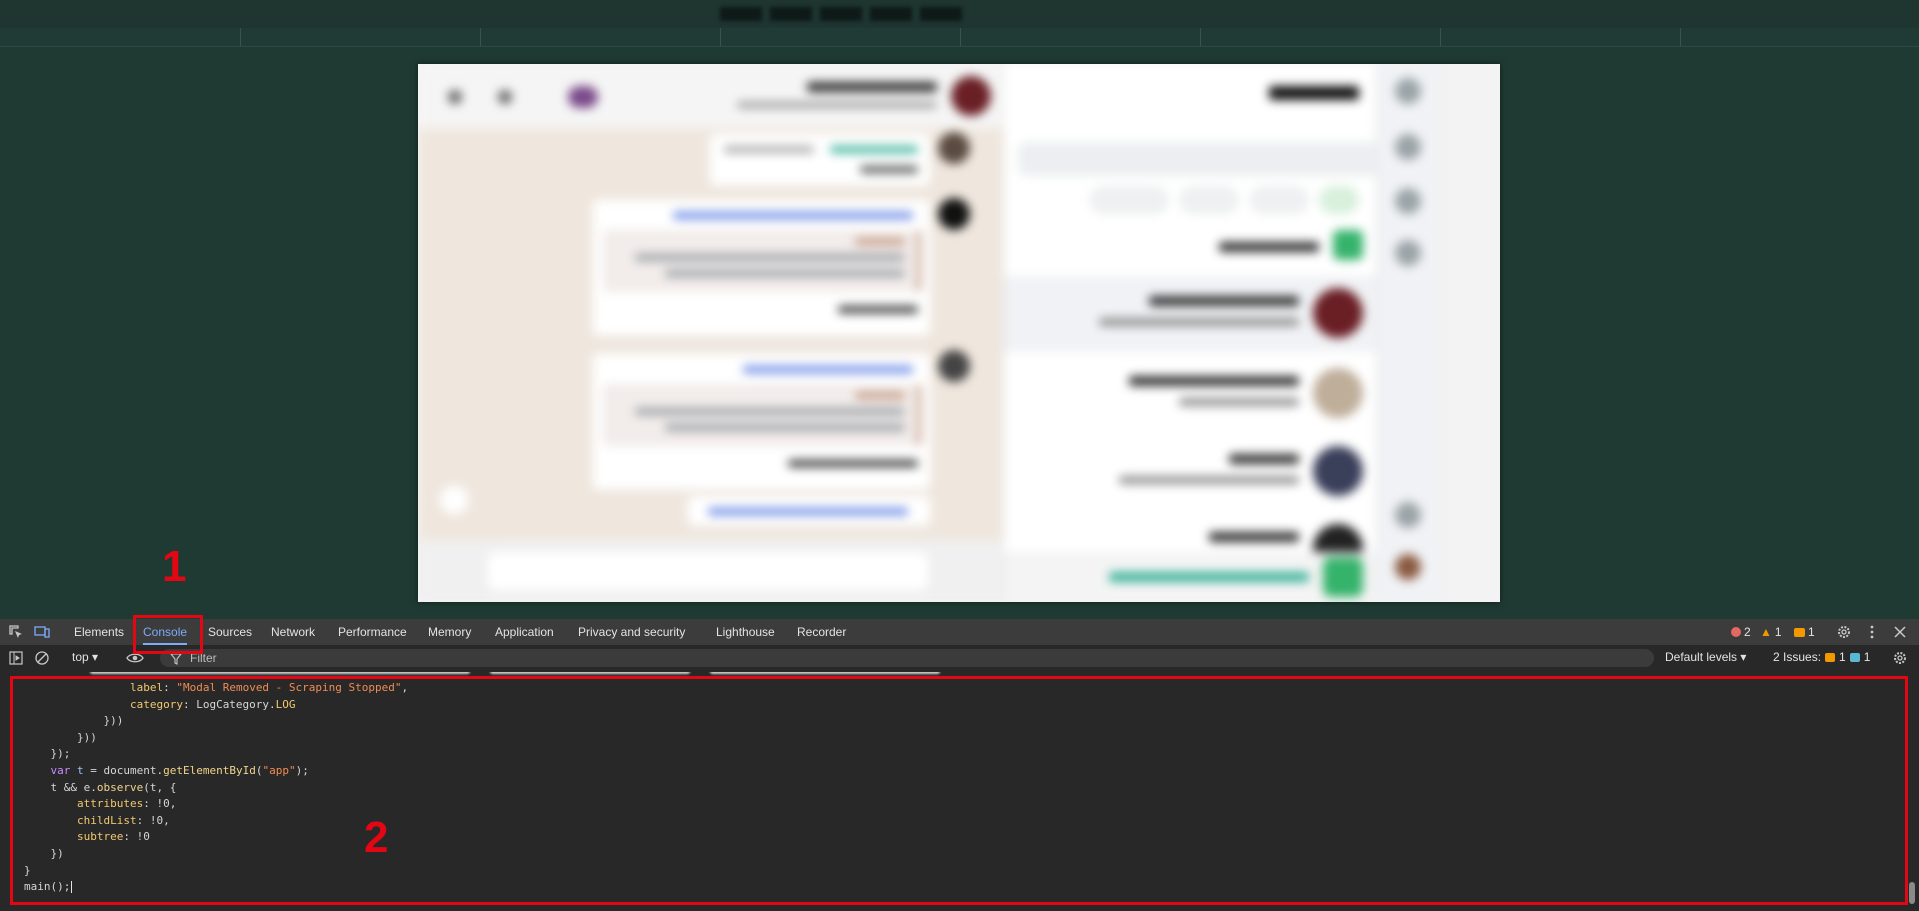 The image size is (1919, 911). Describe the element at coordinates (449, 632) in the screenshot. I see `tab-memory: Memory` at that location.